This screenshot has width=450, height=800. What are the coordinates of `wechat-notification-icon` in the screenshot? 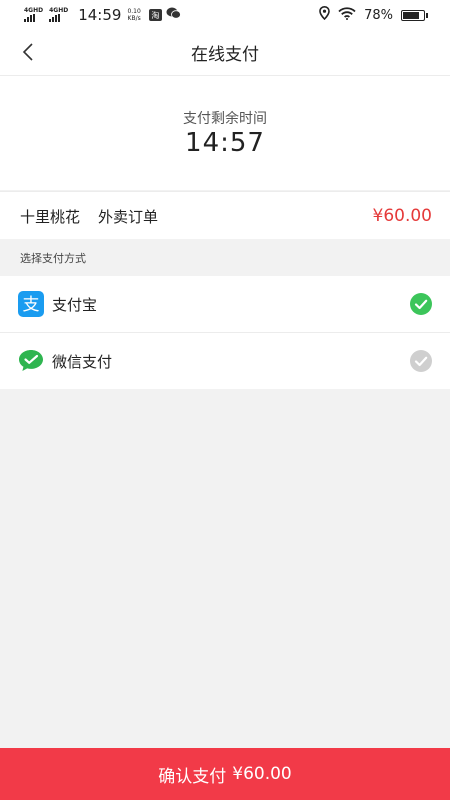 It's located at (173, 15).